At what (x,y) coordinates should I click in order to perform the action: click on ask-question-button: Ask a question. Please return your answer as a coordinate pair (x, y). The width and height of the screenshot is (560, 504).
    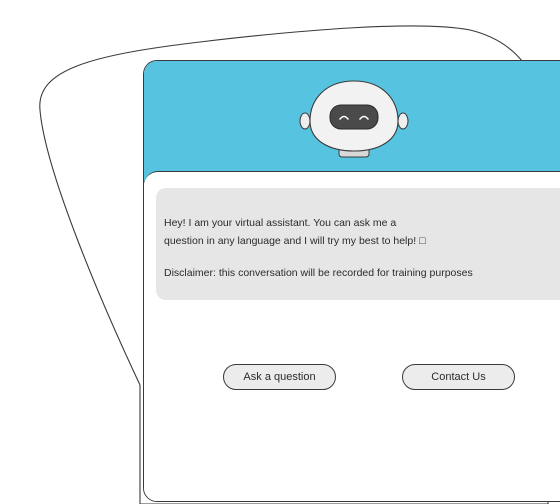
    Looking at the image, I should click on (279, 377).